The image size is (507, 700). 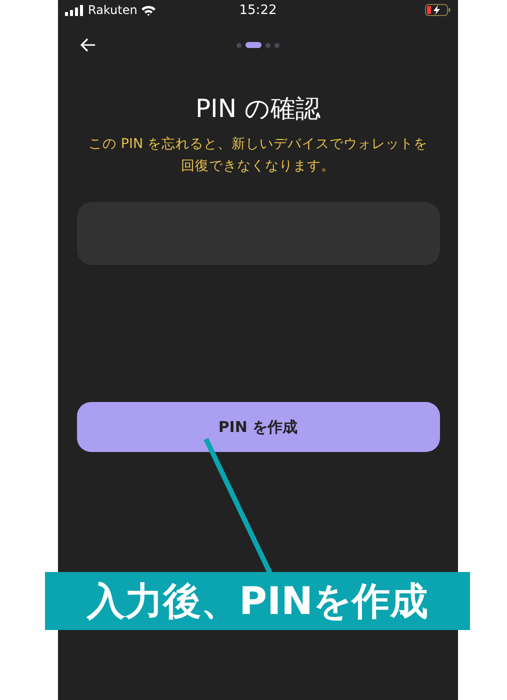 I want to click on signal-icon, so click(x=74, y=10).